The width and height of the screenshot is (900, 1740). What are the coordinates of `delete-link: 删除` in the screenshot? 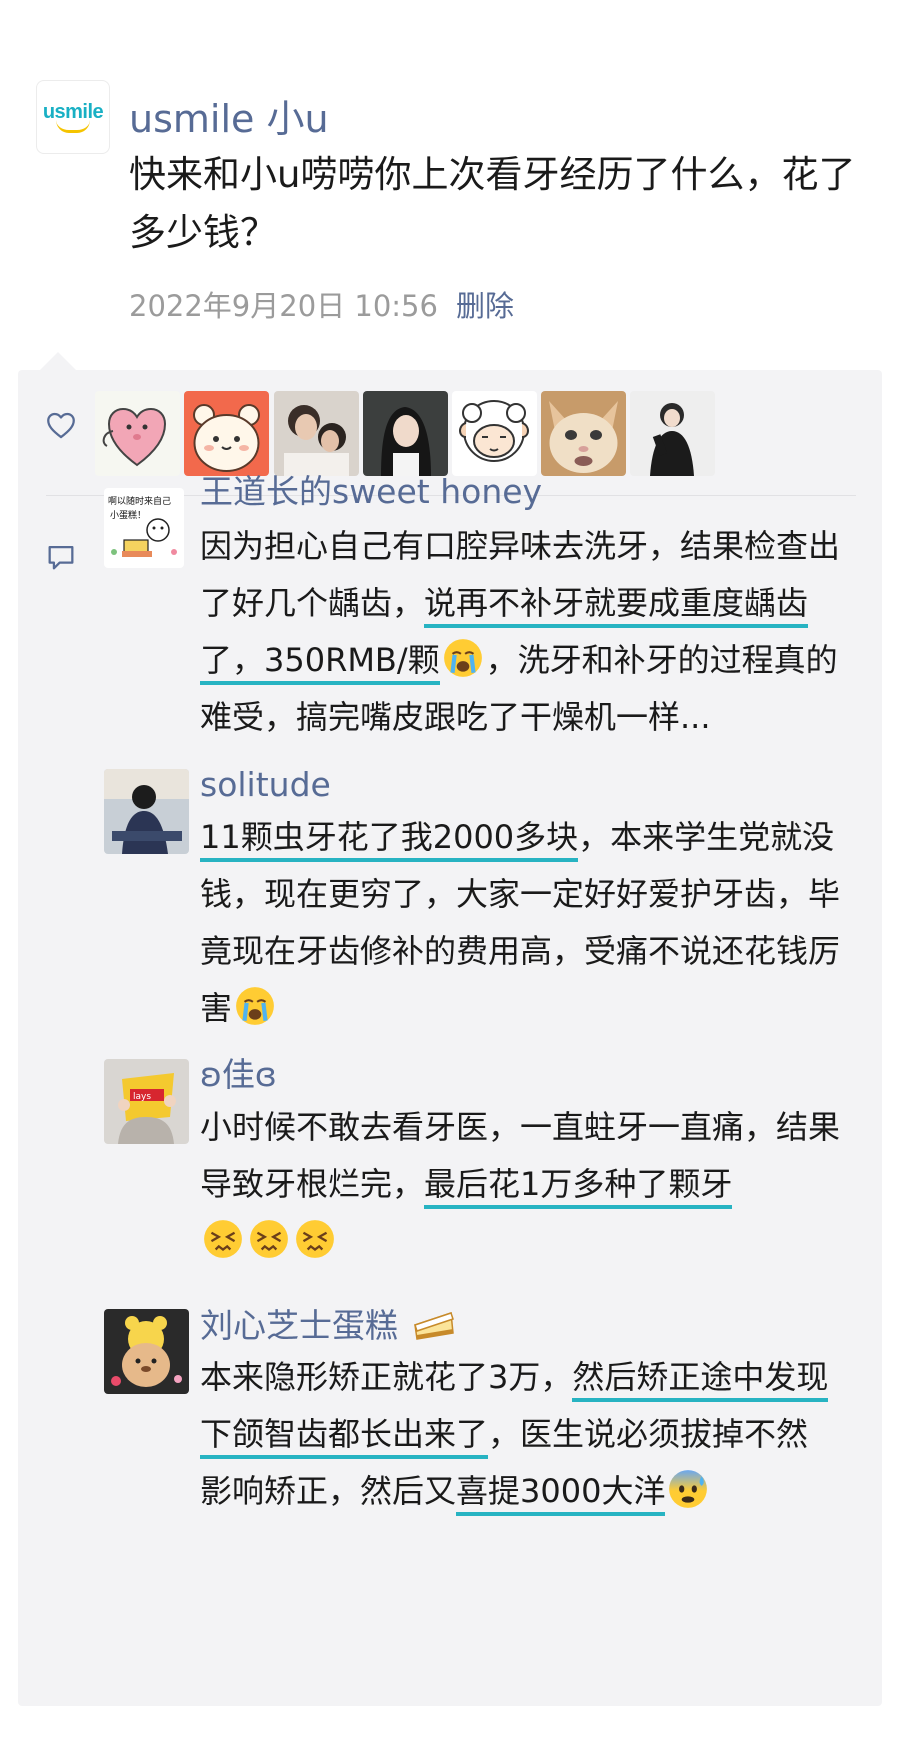 It's located at (485, 306).